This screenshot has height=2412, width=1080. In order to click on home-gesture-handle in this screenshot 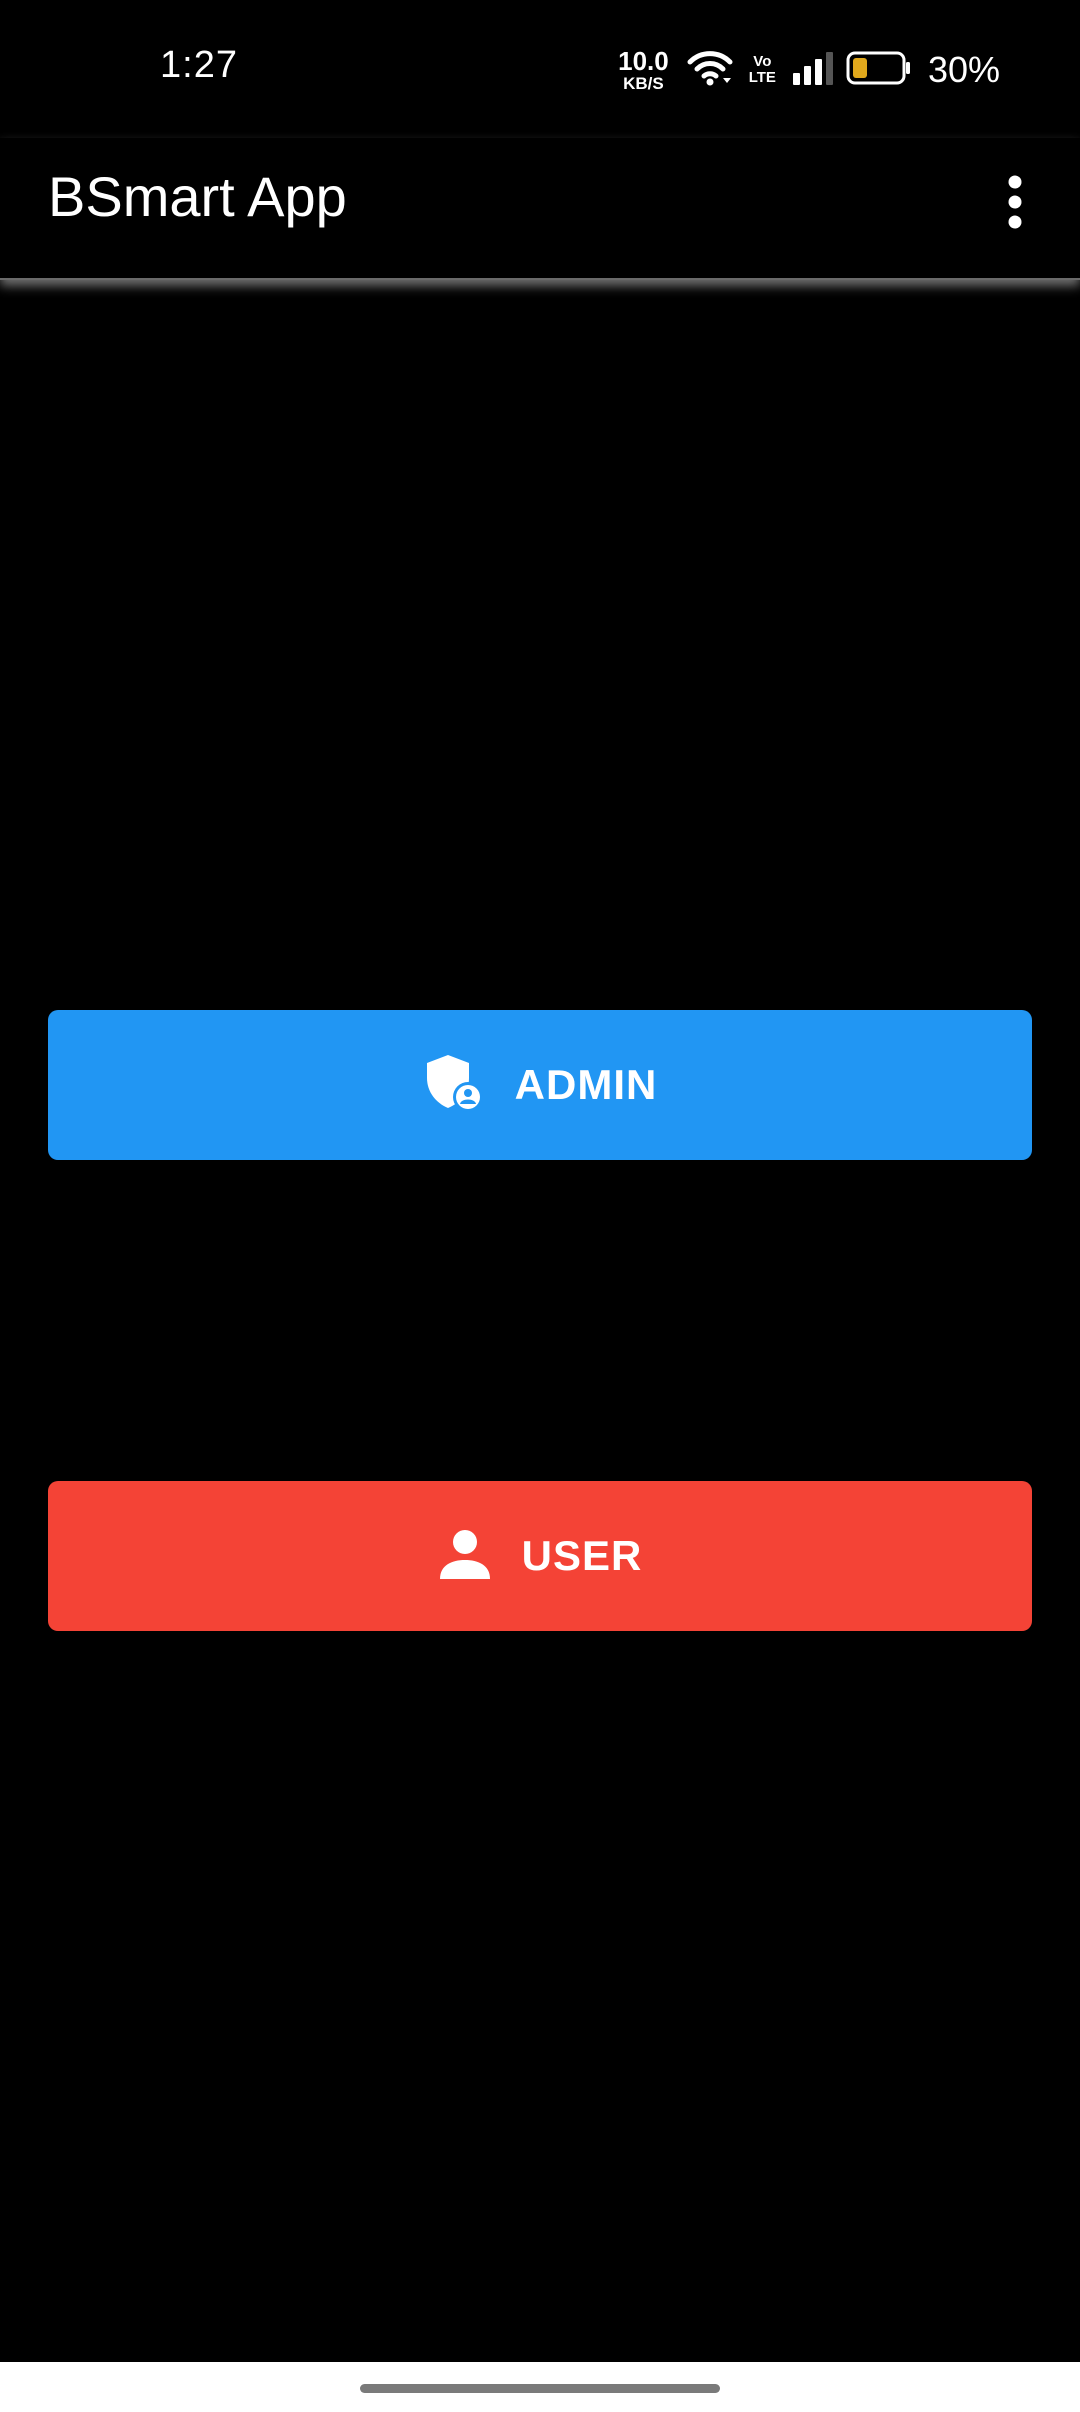, I will do `click(540, 2388)`.